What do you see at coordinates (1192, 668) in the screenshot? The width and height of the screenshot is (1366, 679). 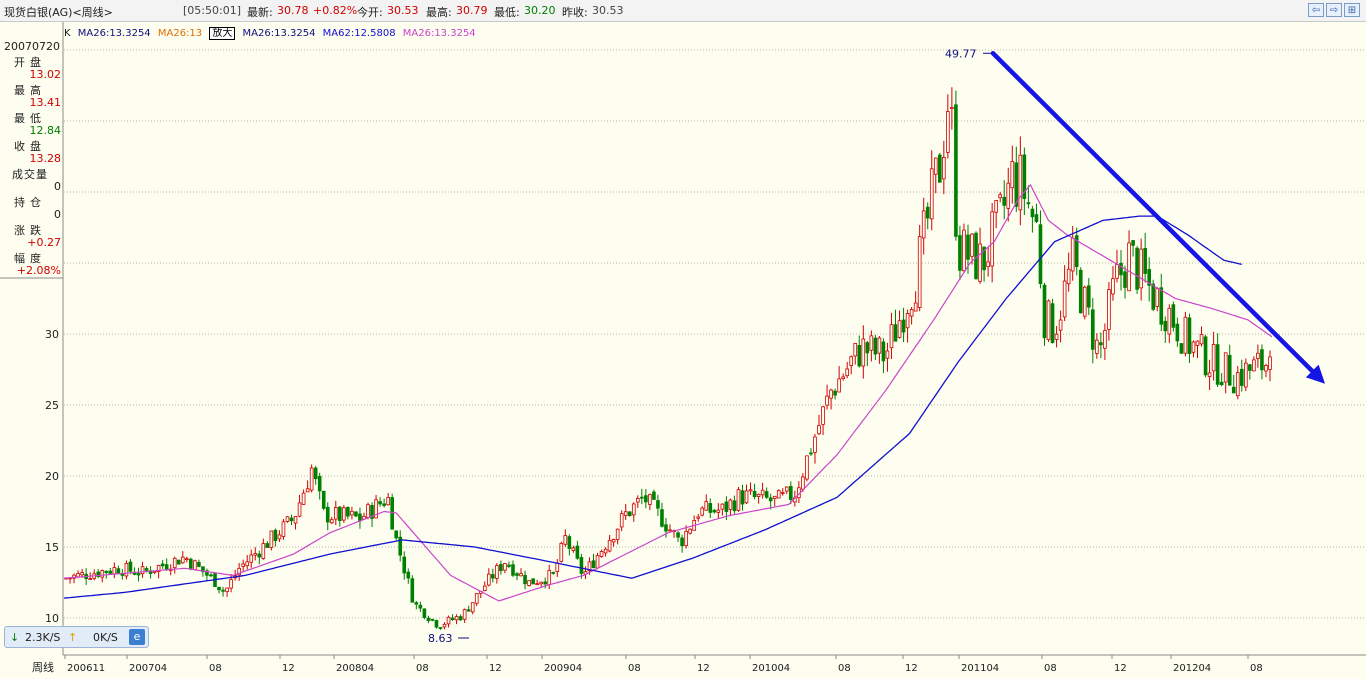 I see `x-tick-label: 201204` at bounding box center [1192, 668].